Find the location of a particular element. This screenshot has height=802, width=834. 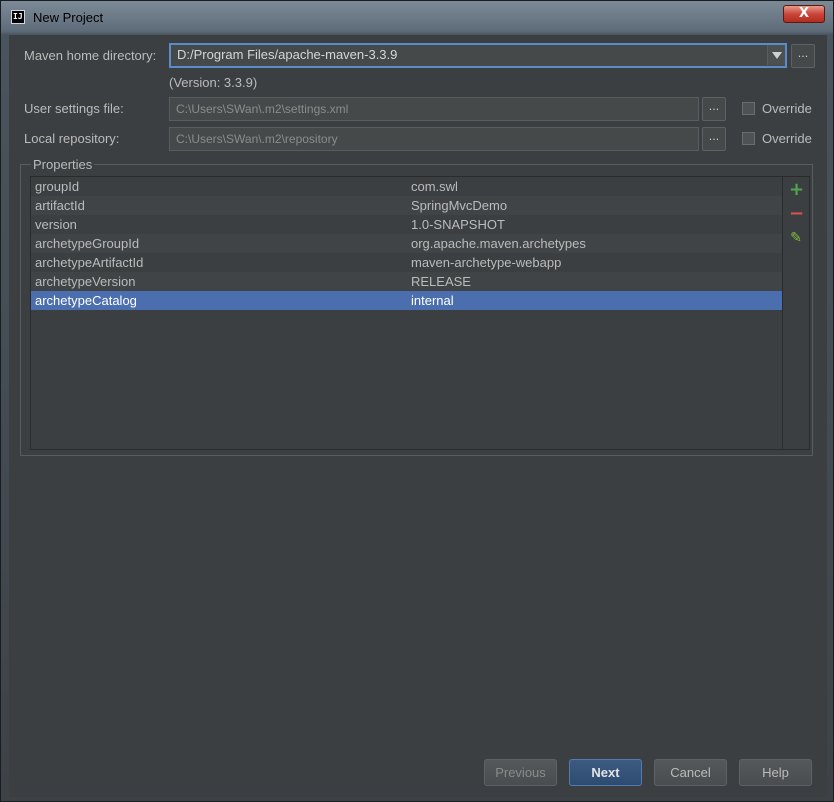

intellij-app-icon: IJ is located at coordinates (18, 17).